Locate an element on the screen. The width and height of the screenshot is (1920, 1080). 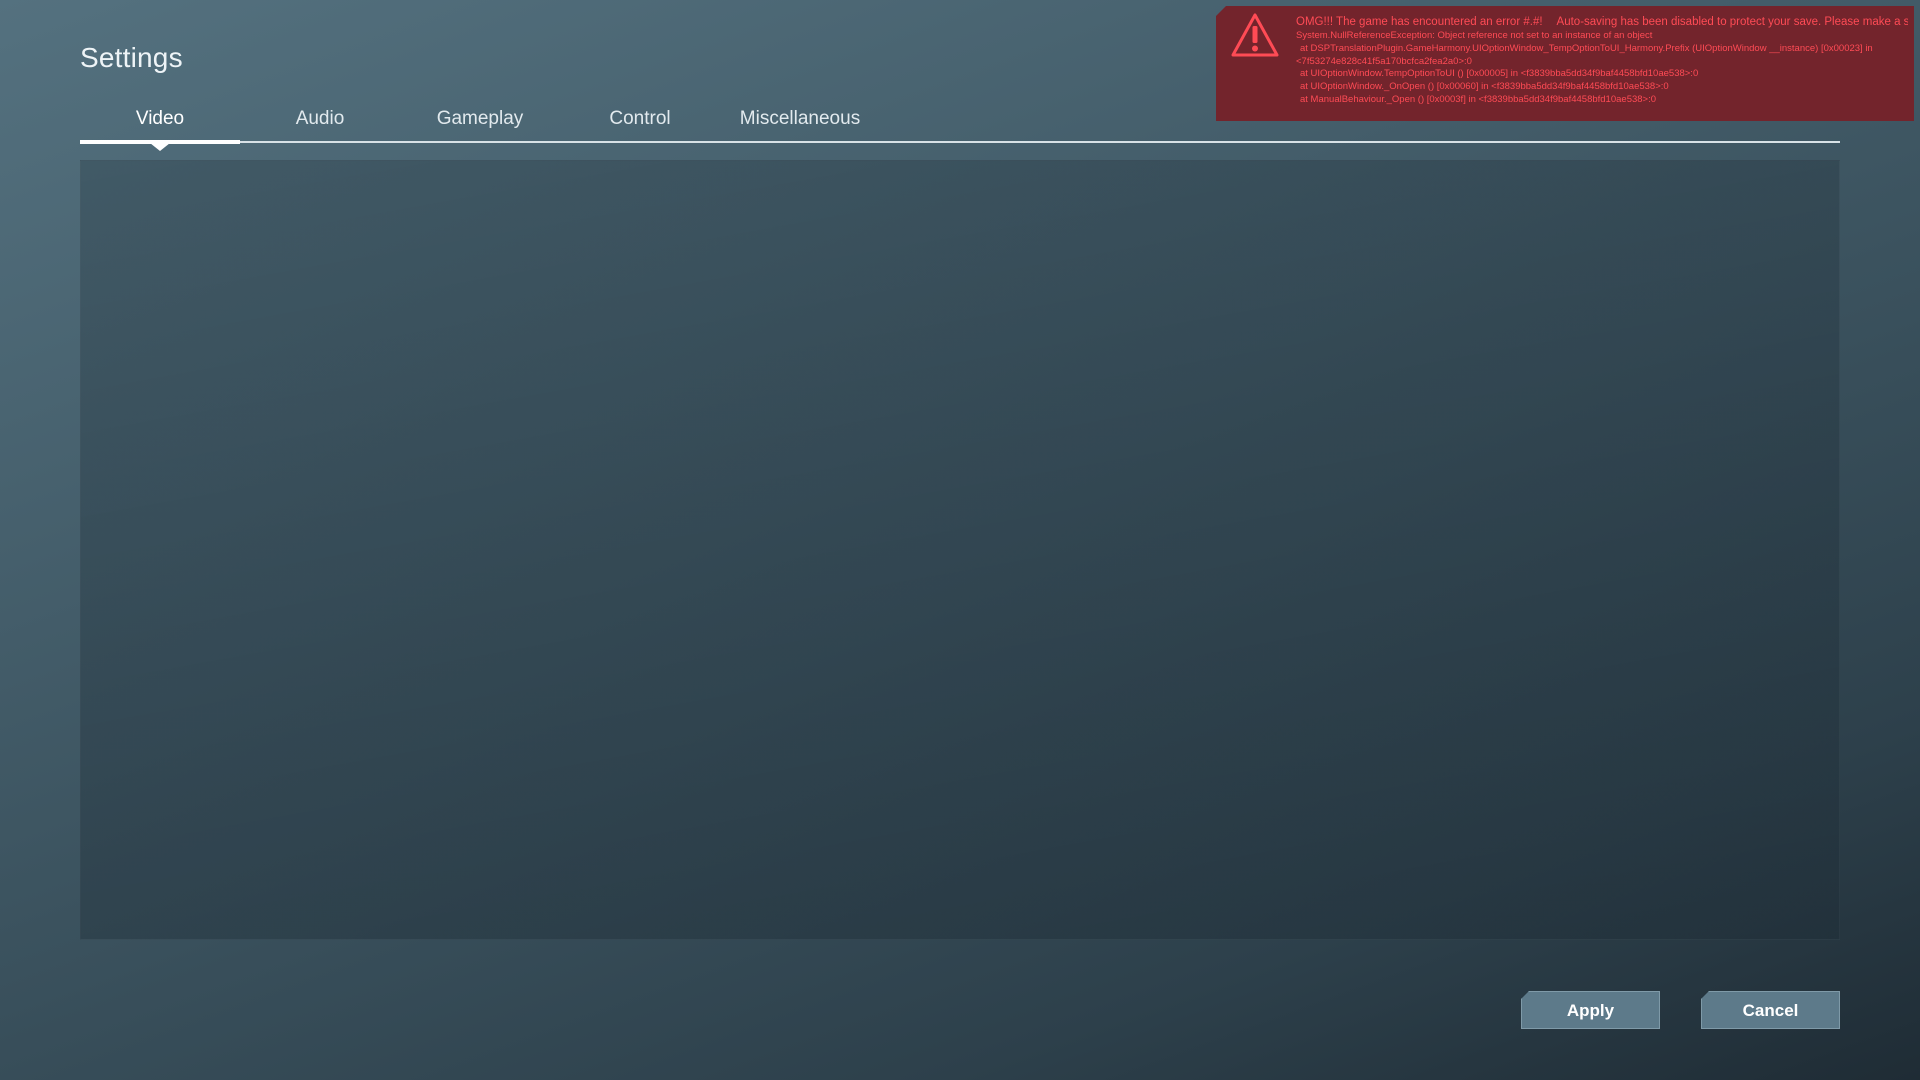
tab-gameplay: Gameplay is located at coordinates (480, 126).